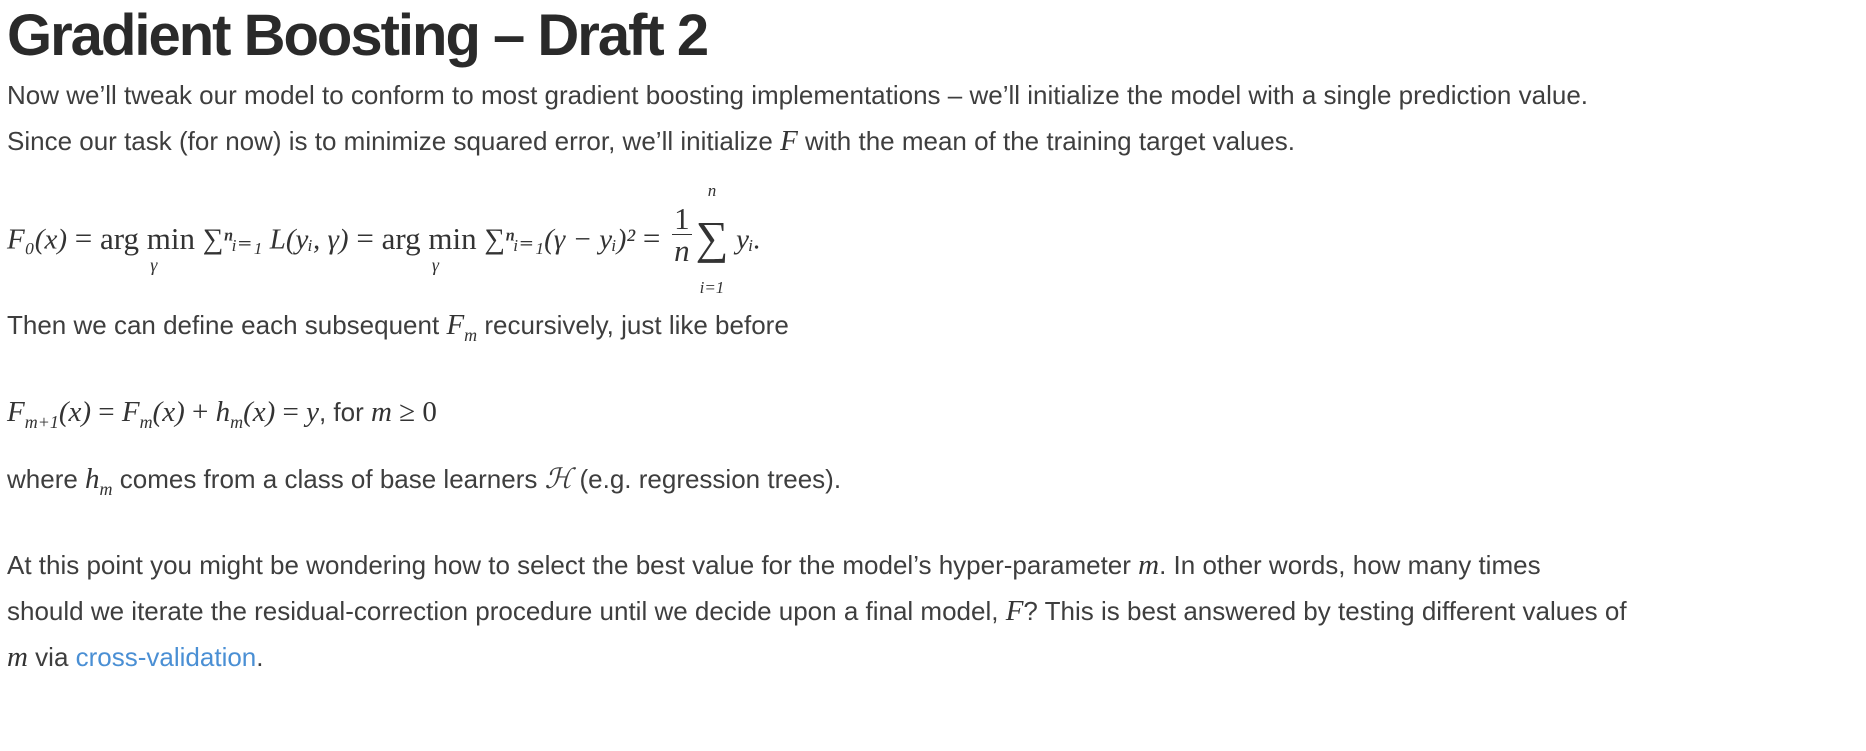  Describe the element at coordinates (712, 190) in the screenshot. I see `bigsum-upper: n` at that location.